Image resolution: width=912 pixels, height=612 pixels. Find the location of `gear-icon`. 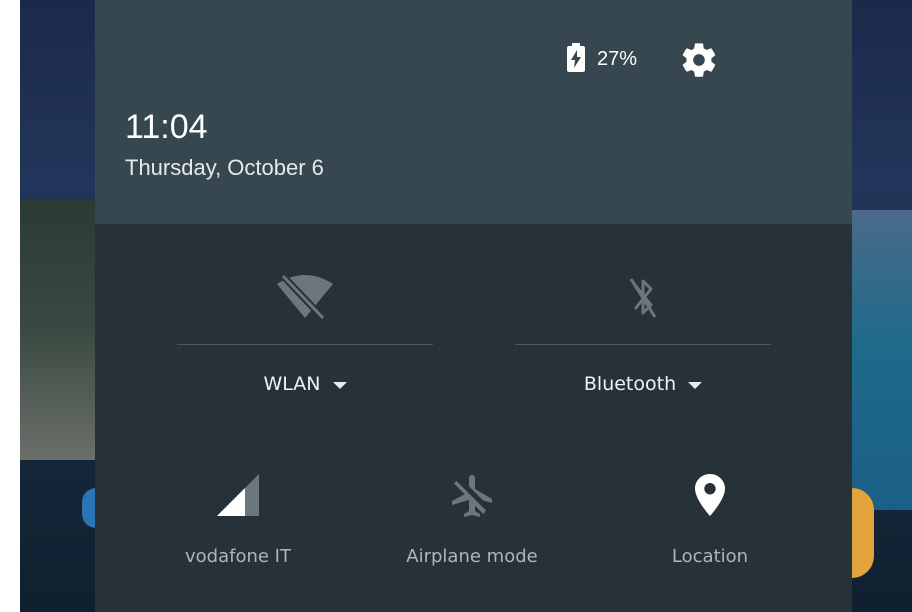

gear-icon is located at coordinates (699, 60).